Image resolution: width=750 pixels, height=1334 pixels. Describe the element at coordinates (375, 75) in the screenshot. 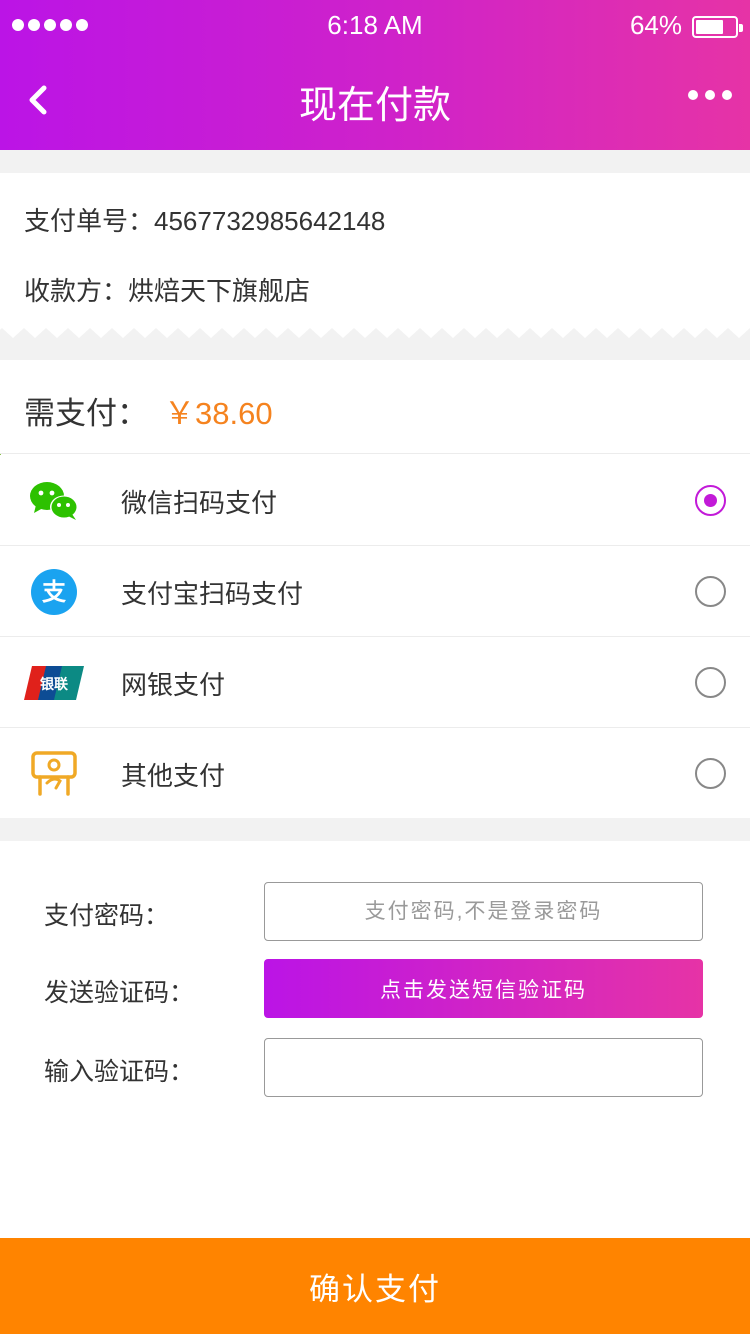

I see `app-header: 6:18 AM 64% 现在付款` at that location.